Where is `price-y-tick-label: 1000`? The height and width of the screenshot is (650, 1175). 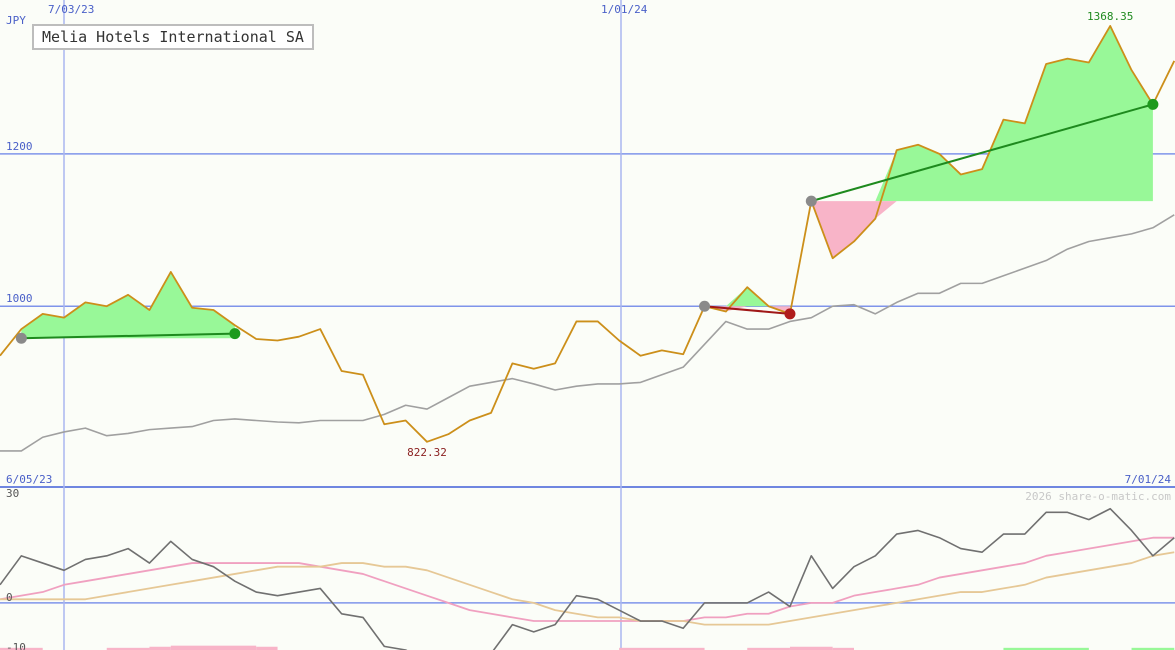 price-y-tick-label: 1000 is located at coordinates (19, 298).